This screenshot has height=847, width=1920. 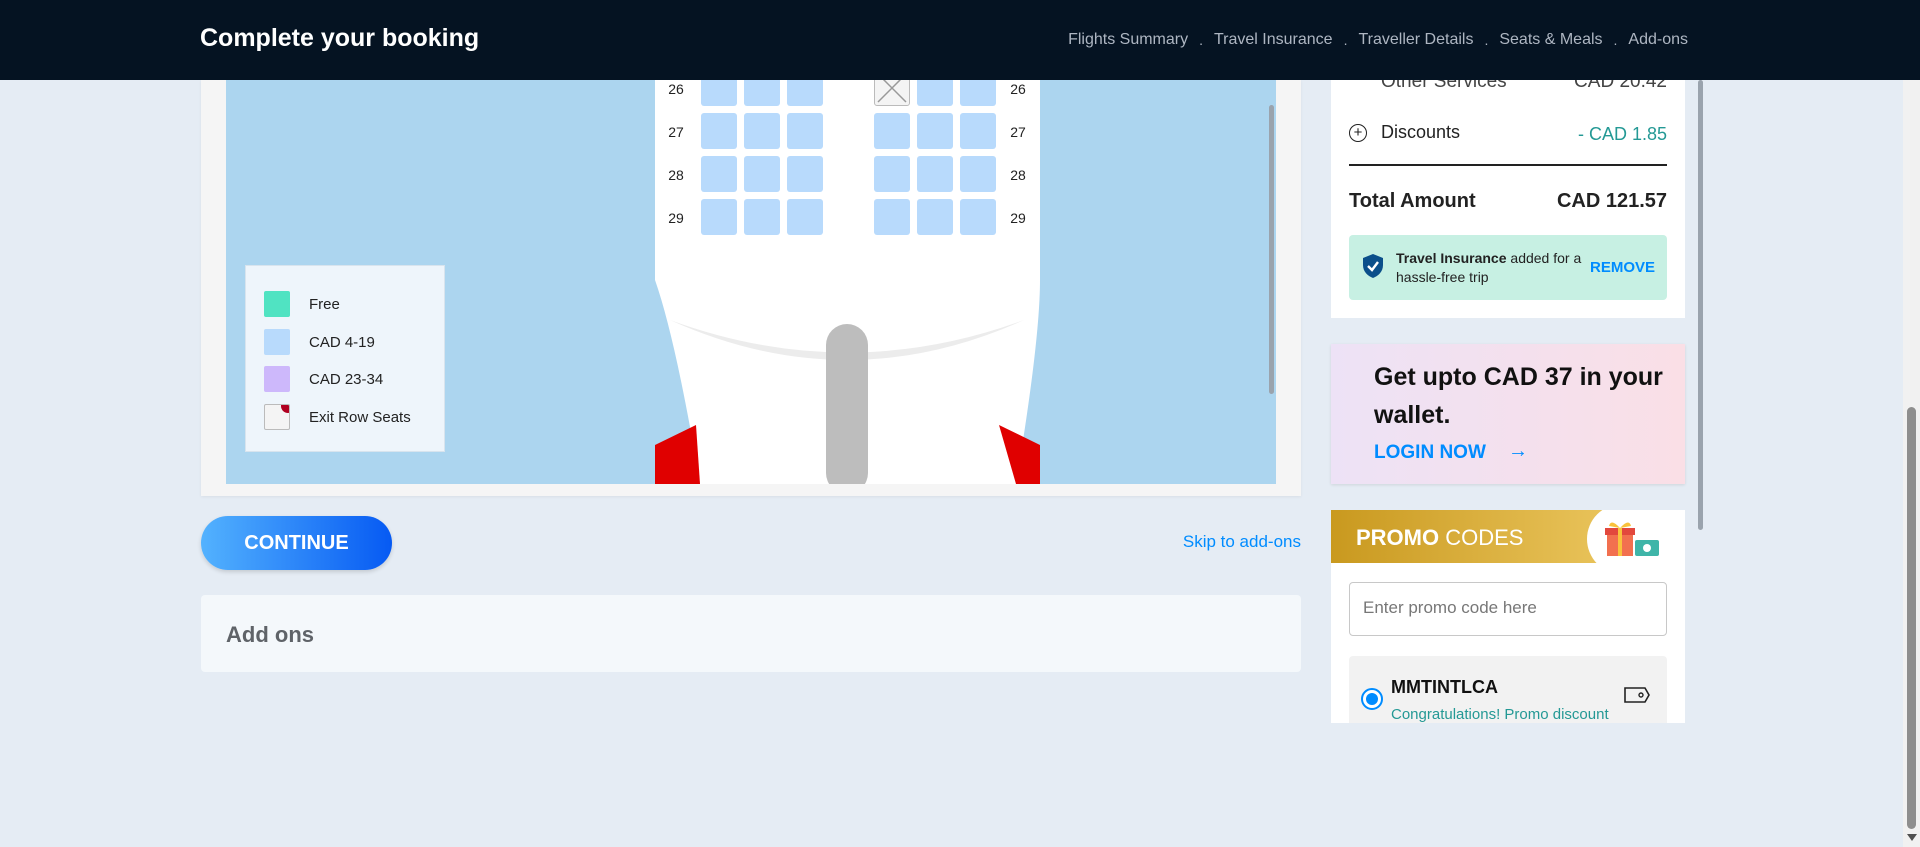 I want to click on promo-codes-title: PROMO CODES, so click(x=1440, y=537).